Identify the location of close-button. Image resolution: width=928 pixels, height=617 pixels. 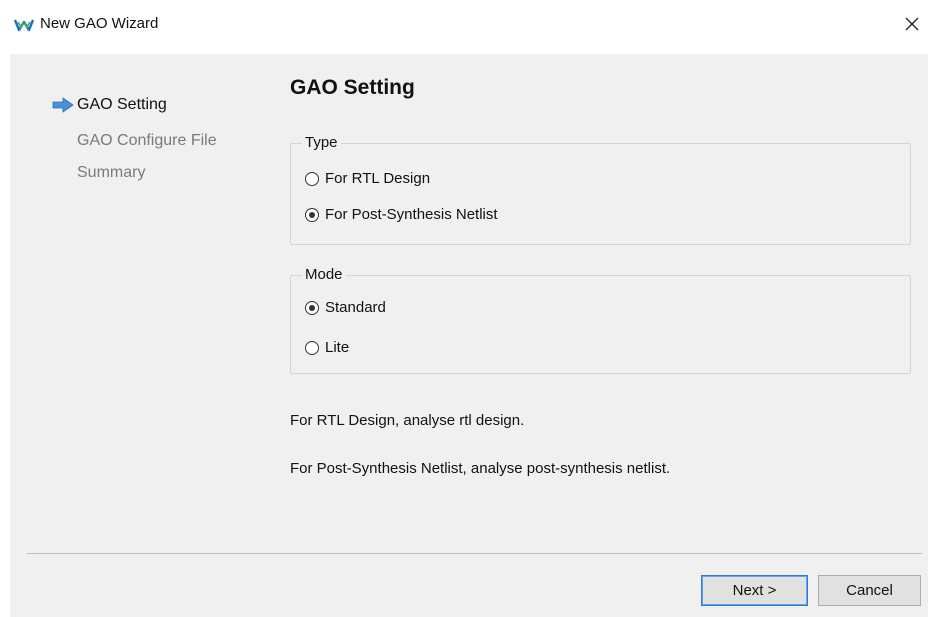
(912, 24).